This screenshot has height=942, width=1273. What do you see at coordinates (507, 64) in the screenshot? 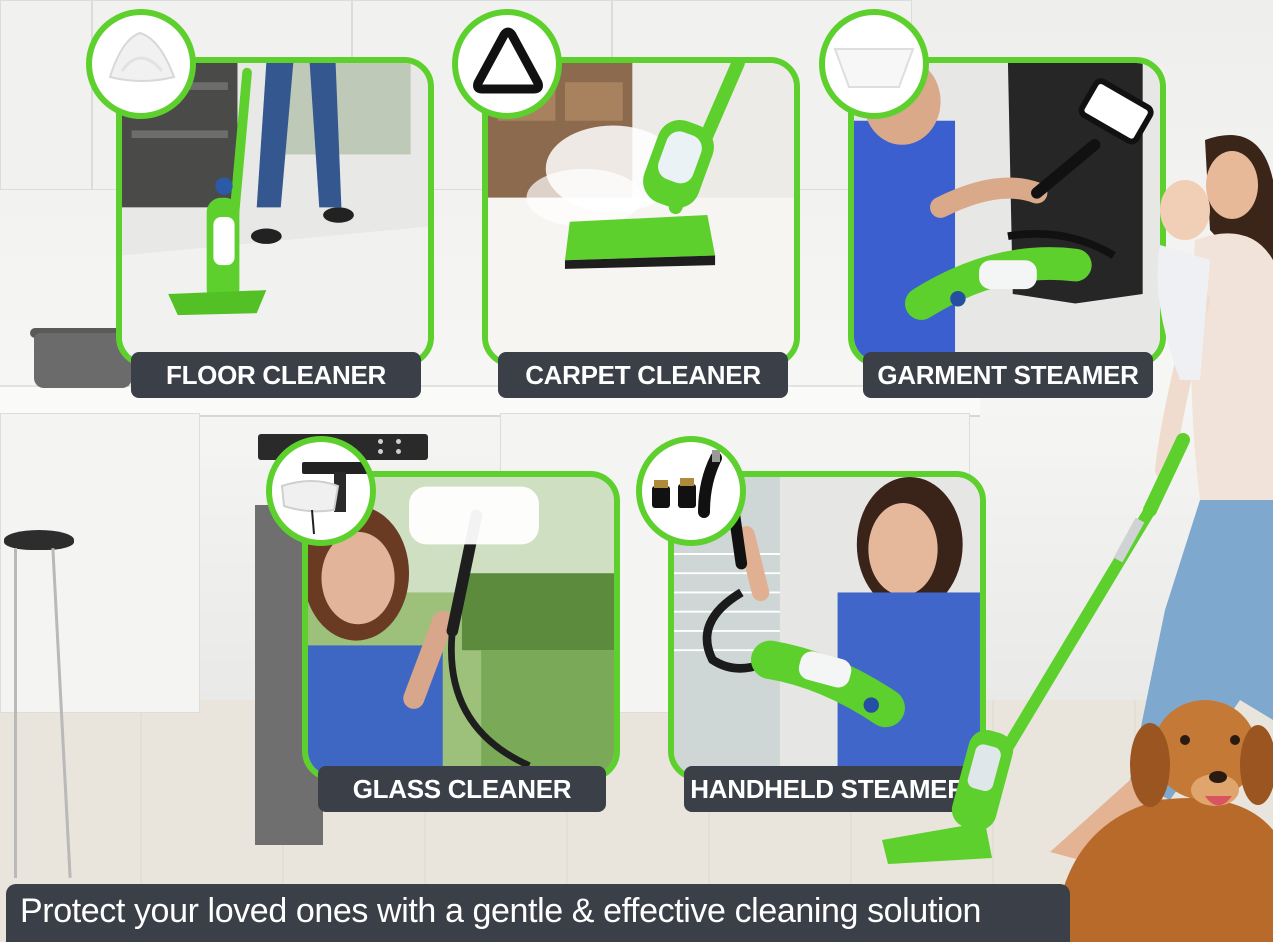
I see `carpet-glider-icon` at bounding box center [507, 64].